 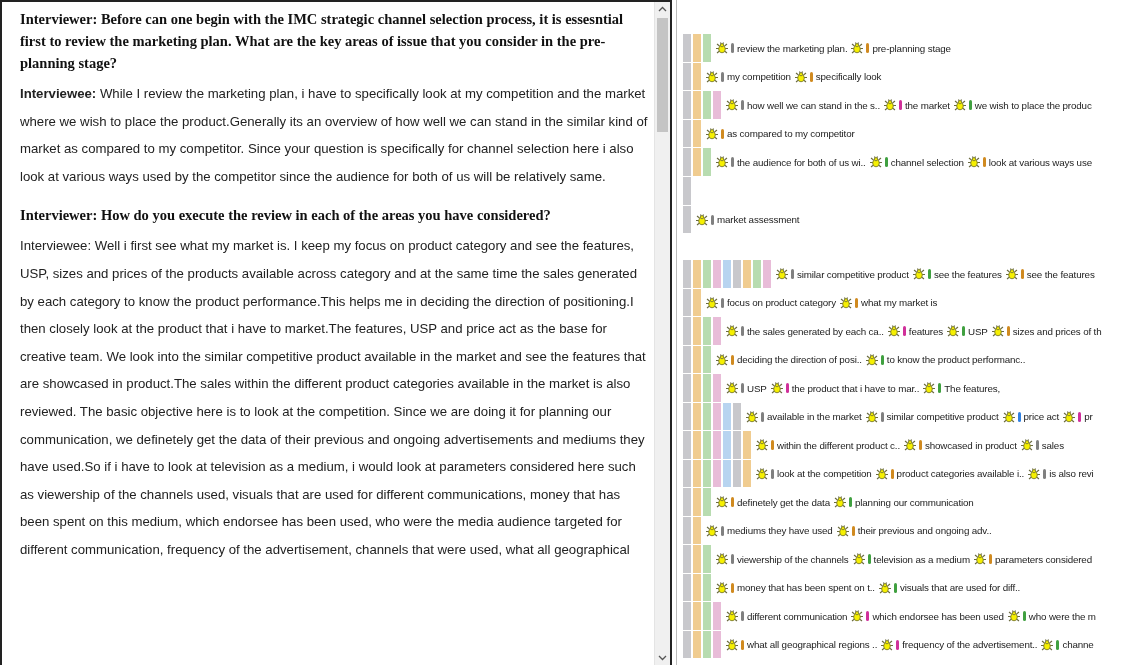 What do you see at coordinates (911, 48) in the screenshot?
I see `code-label: pre-planning stage` at bounding box center [911, 48].